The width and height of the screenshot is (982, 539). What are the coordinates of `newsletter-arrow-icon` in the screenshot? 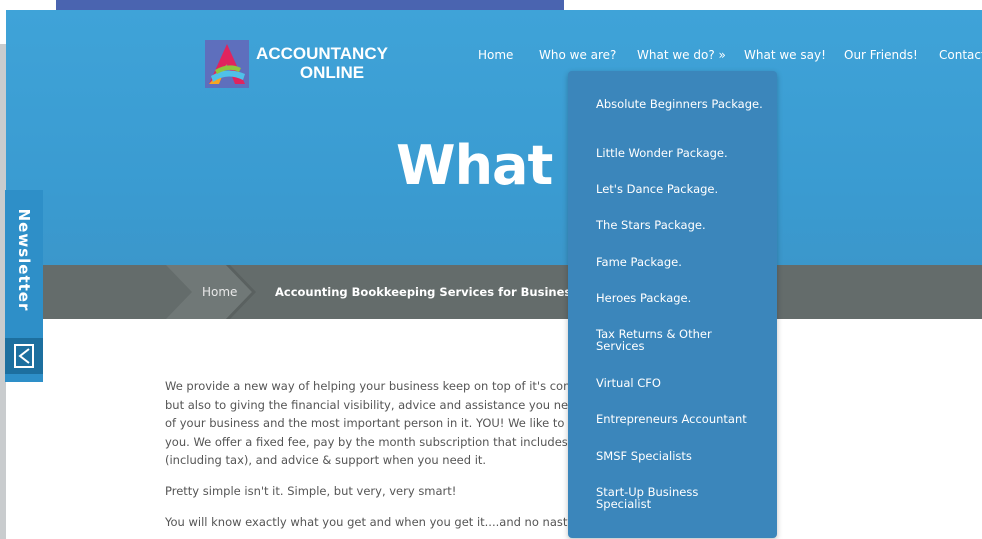 It's located at (24, 356).